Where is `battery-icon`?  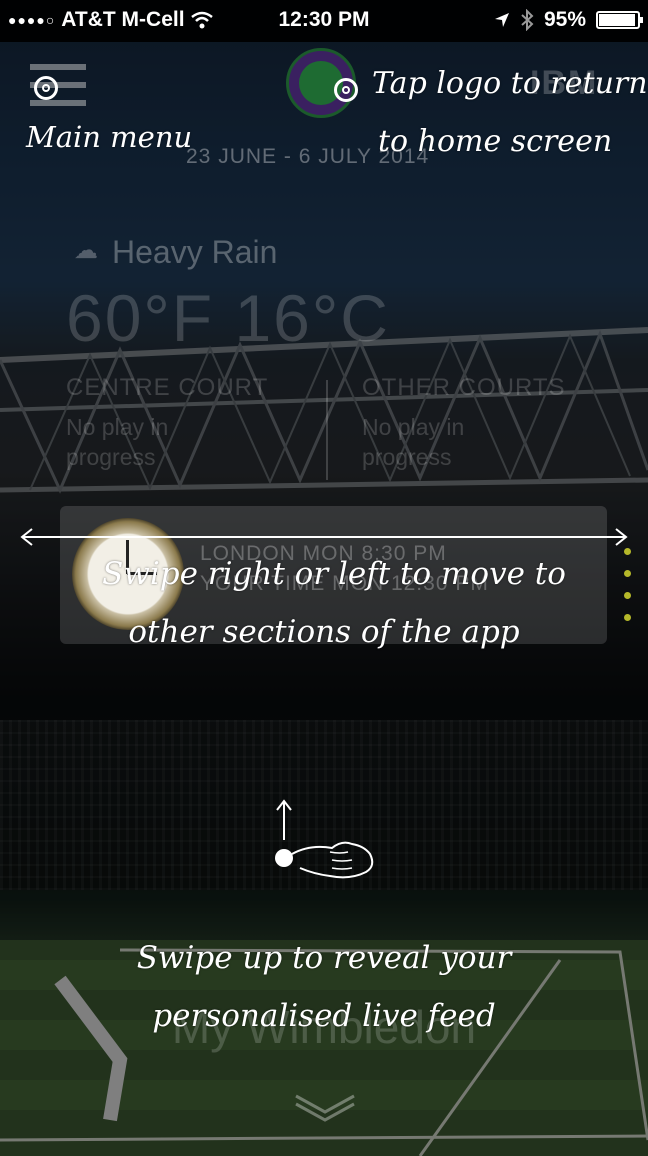 battery-icon is located at coordinates (619, 20).